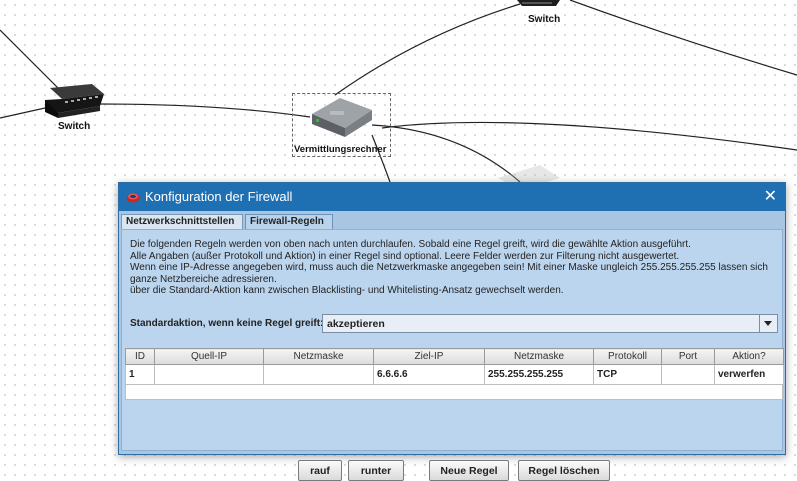  What do you see at coordinates (227, 323) in the screenshot?
I see `default-action-label: Standardaktion, wenn keine Regel greift:` at bounding box center [227, 323].